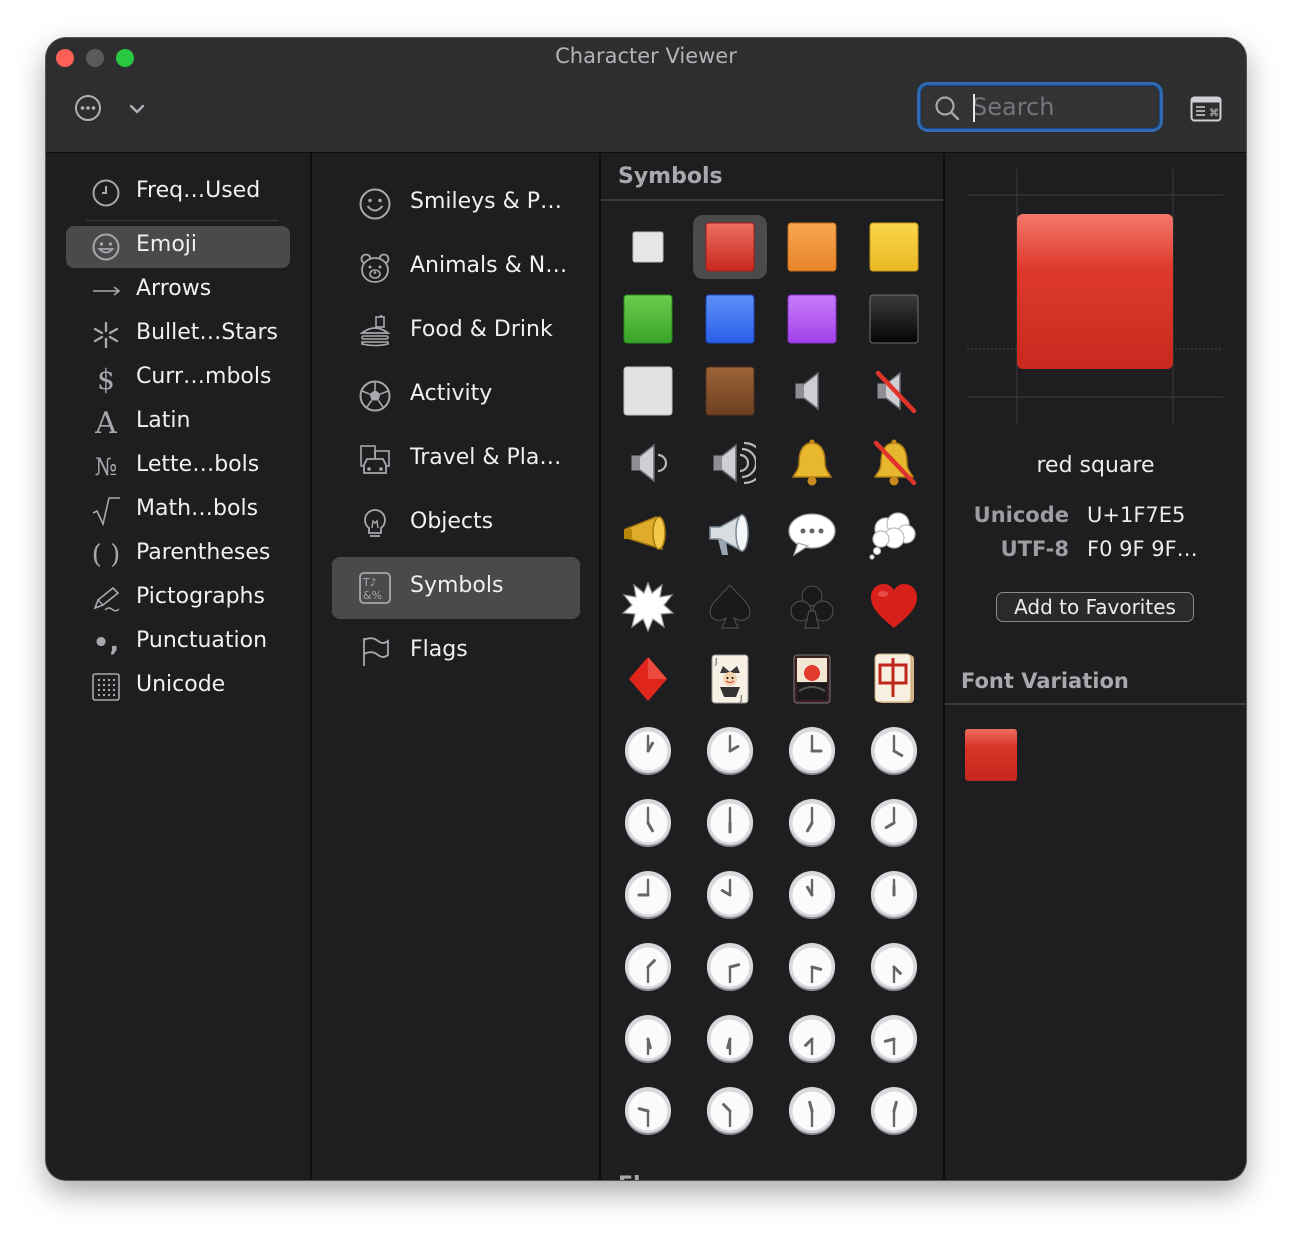  I want to click on symbol-cell-flower-card, so click(812, 679).